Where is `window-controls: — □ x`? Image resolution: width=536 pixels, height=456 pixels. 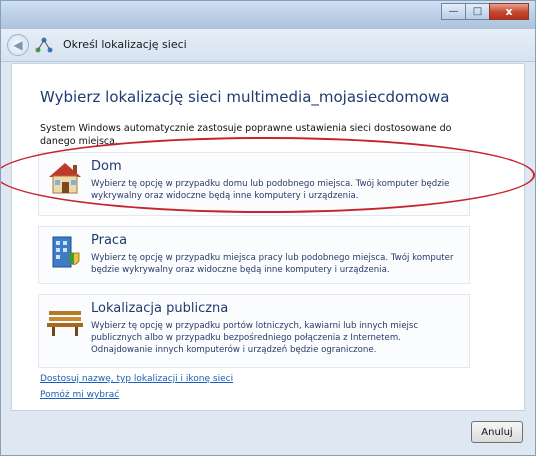
window-controls: — □ x is located at coordinates (485, 11).